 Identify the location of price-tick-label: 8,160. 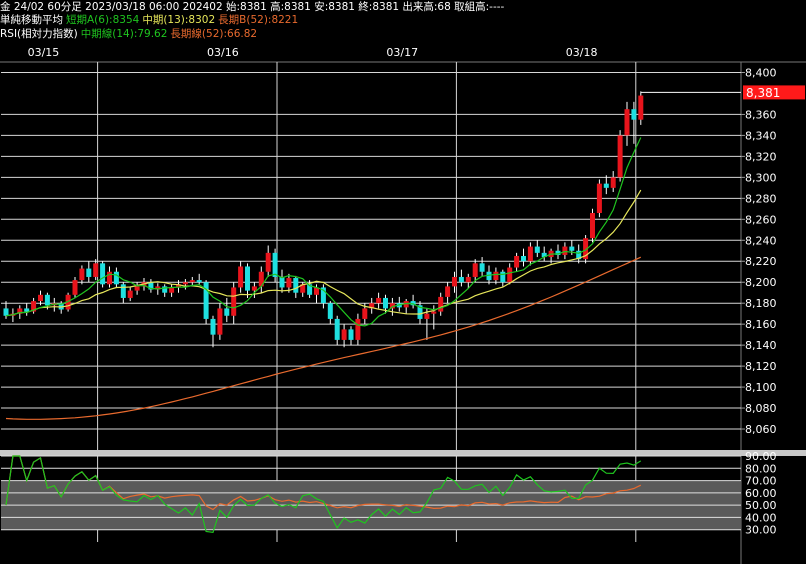
(761, 324).